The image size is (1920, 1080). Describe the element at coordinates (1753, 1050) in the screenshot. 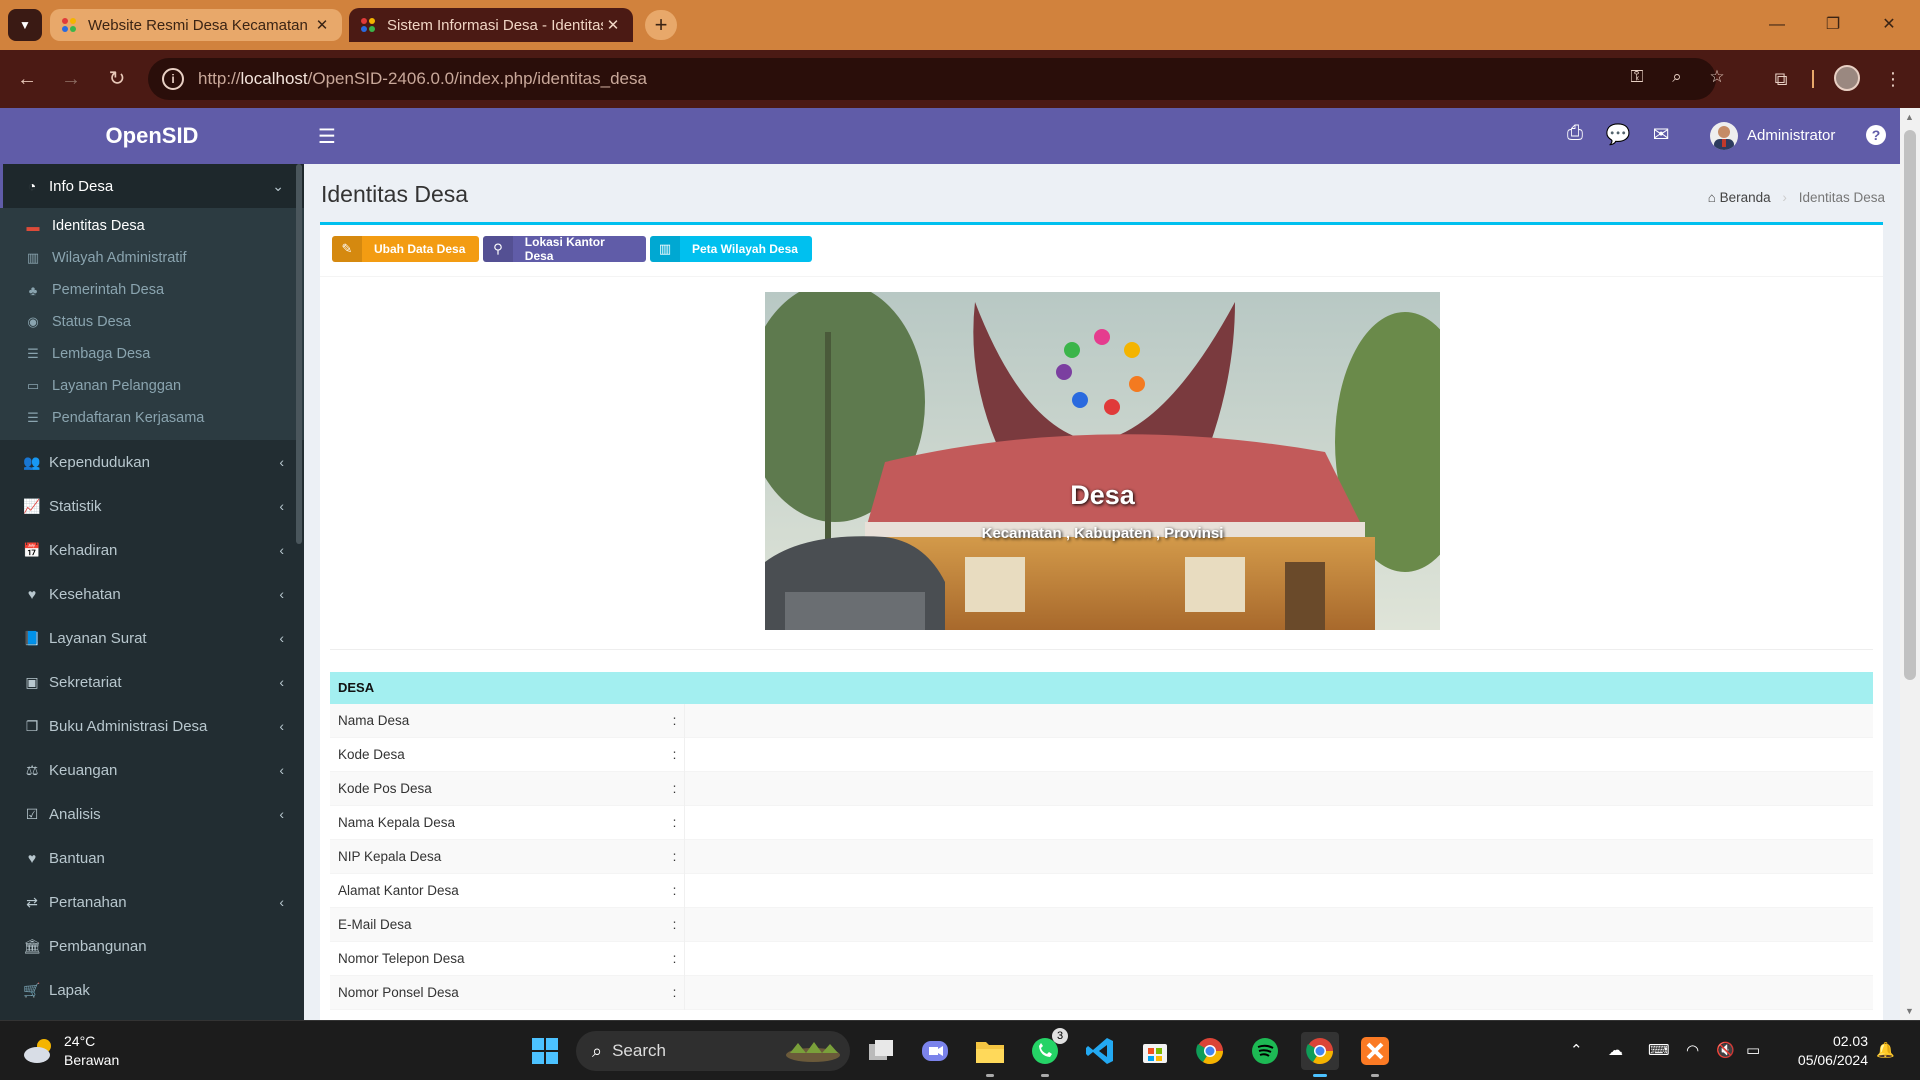

I see `battery-icon: ▭` at that location.